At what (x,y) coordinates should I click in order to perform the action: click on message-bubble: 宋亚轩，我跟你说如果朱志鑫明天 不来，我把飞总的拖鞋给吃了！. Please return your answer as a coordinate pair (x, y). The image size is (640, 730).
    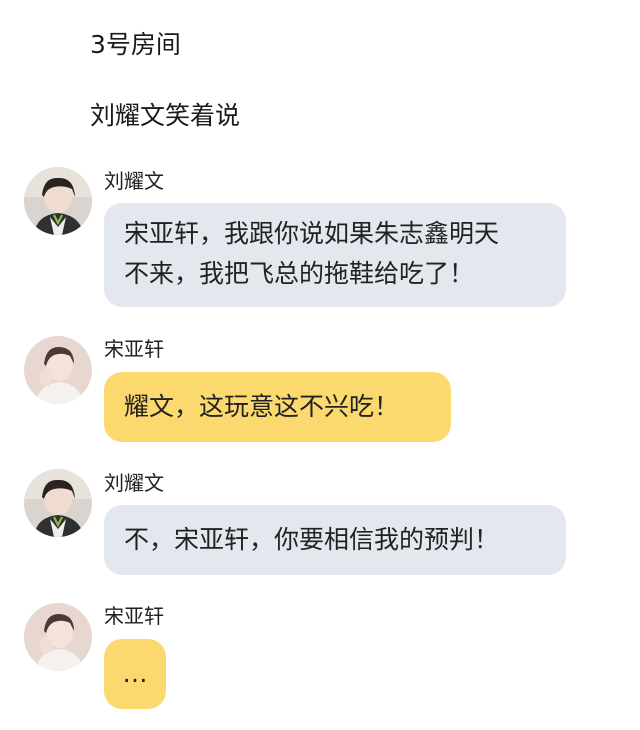
    Looking at the image, I should click on (335, 255).